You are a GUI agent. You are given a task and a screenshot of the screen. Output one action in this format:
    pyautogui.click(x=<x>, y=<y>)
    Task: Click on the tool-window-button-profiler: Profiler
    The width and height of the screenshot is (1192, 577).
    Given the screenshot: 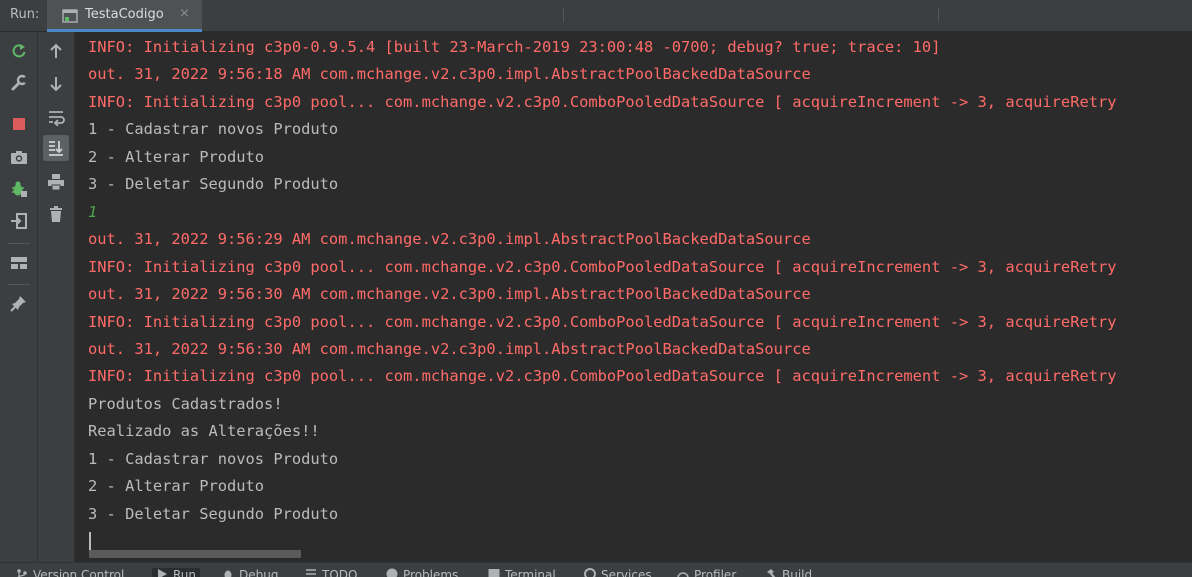 What is the action you would take?
    pyautogui.click(x=706, y=572)
    